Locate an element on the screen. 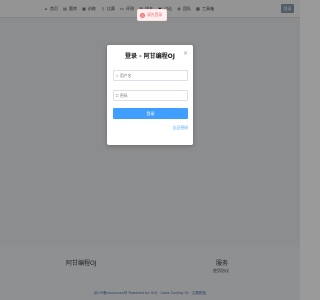 The width and height of the screenshot is (320, 300). password-field: ⚿ is located at coordinates (150, 95).